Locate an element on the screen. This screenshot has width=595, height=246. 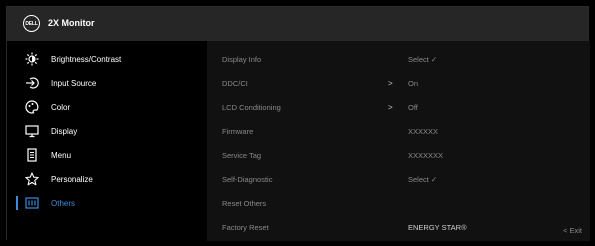
brightness-icon is located at coordinates (32, 59).